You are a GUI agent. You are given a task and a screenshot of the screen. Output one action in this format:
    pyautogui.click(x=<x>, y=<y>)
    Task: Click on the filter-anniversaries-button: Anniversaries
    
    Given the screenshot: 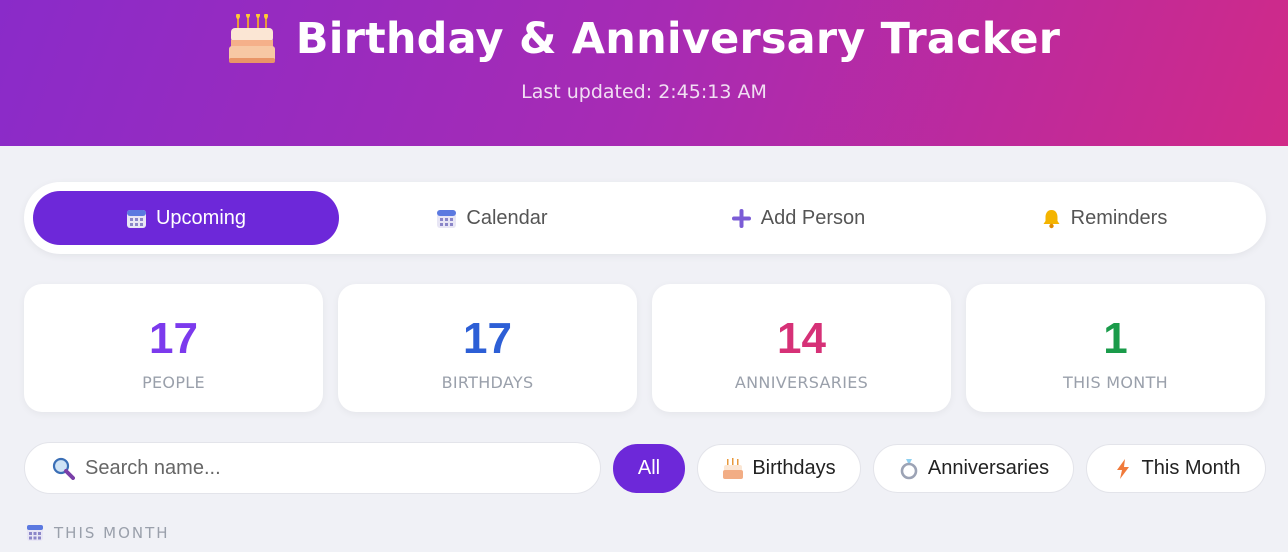 What is the action you would take?
    pyautogui.click(x=973, y=468)
    